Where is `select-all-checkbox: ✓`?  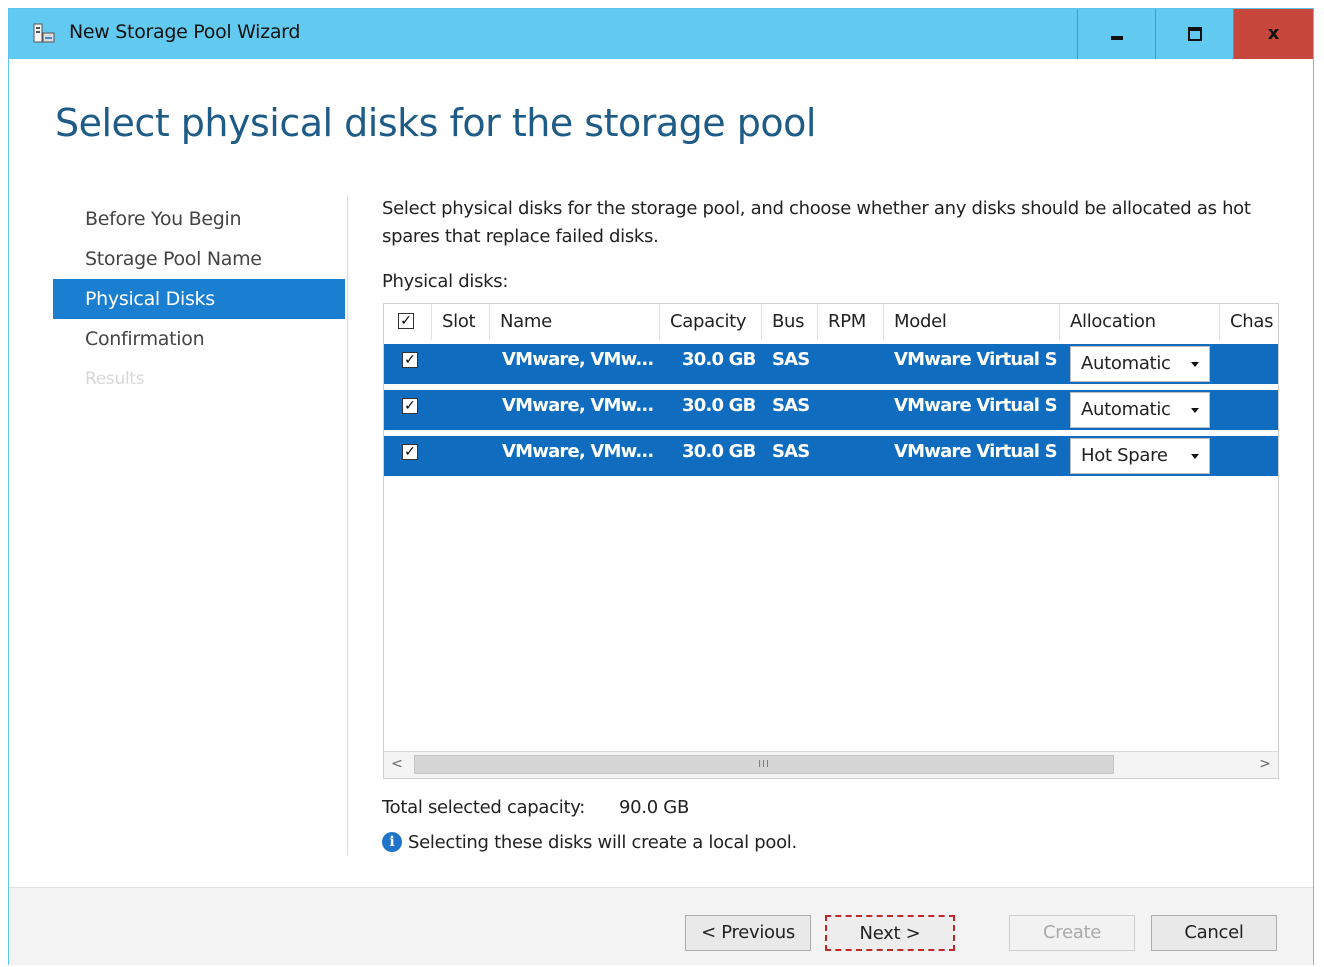 select-all-checkbox: ✓ is located at coordinates (406, 321).